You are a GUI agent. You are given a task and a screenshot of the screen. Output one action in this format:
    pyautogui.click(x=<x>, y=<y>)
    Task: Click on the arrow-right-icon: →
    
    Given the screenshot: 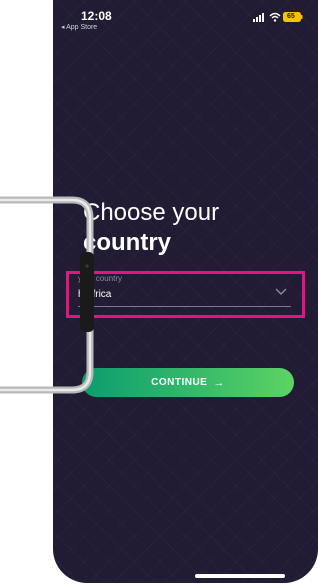 What is the action you would take?
    pyautogui.click(x=219, y=382)
    